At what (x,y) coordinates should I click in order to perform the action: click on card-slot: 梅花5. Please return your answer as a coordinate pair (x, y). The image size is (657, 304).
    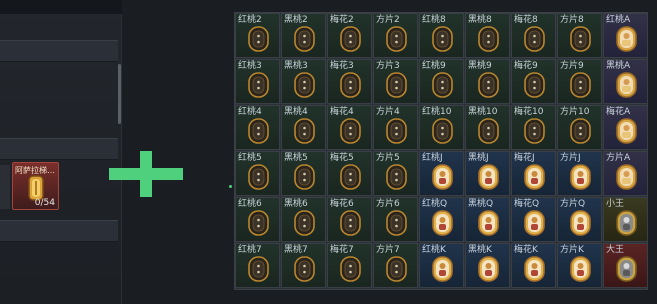
    Looking at the image, I should click on (349, 173).